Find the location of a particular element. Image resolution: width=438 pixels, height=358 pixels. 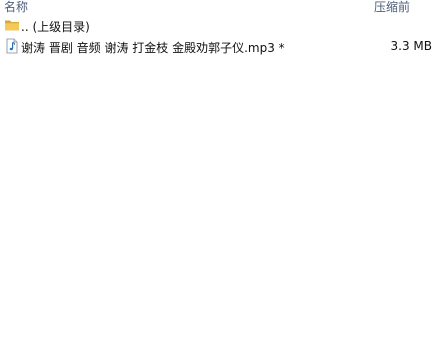

column-header-name: 名称 is located at coordinates (16, 7).